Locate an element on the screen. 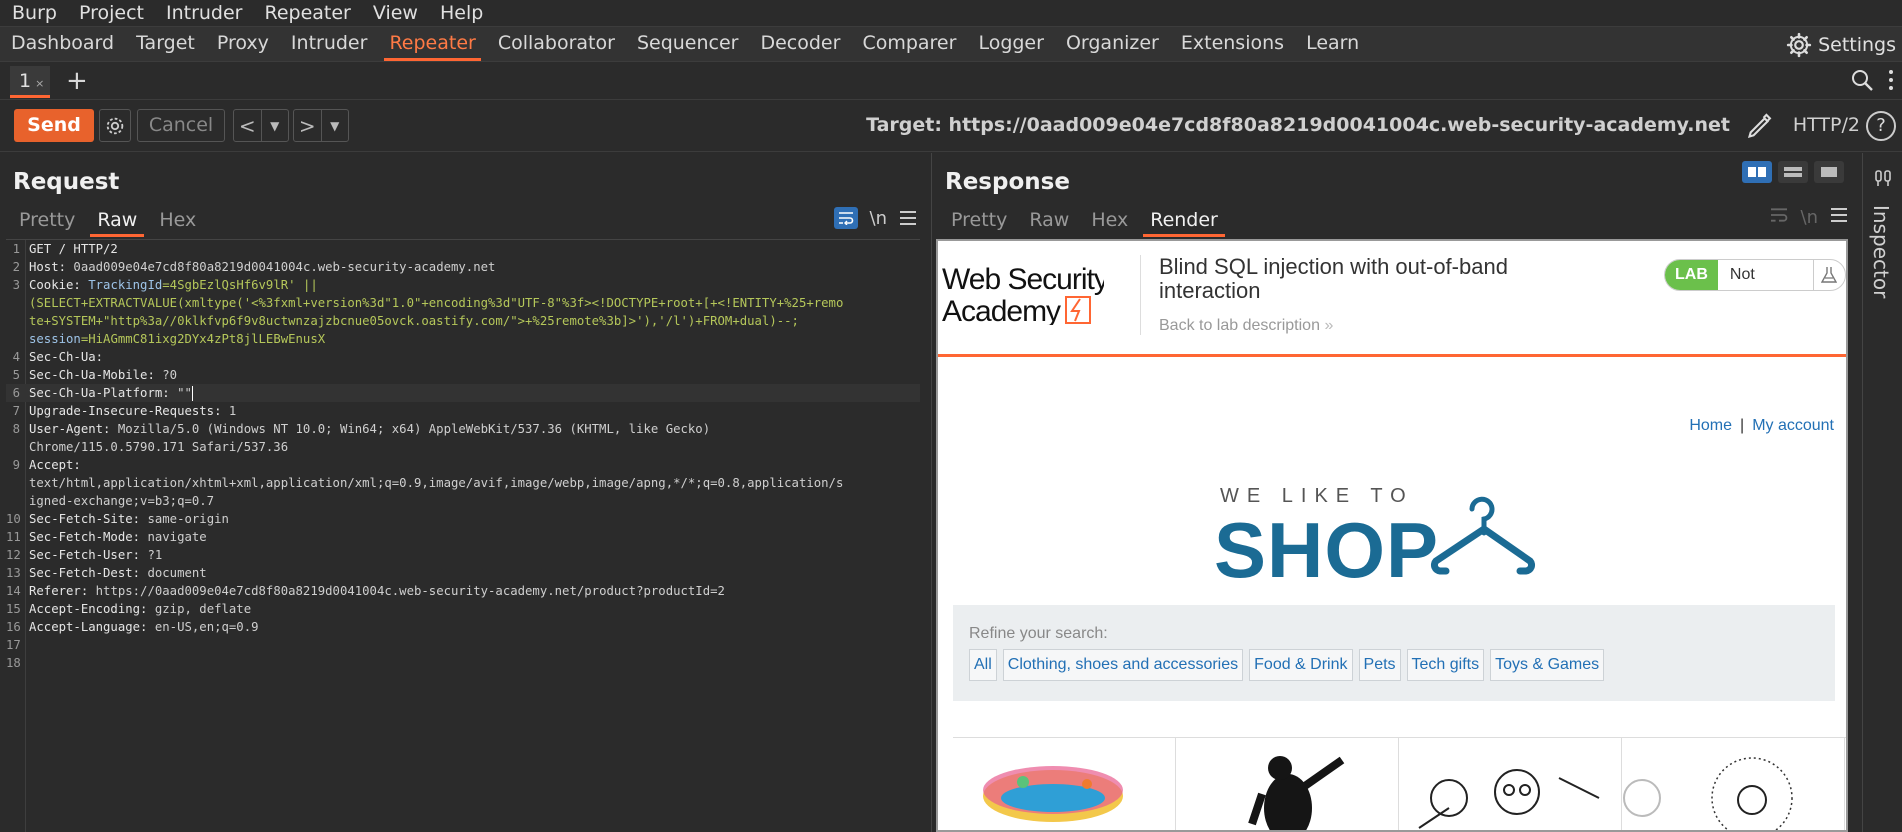 Image resolution: width=1902 pixels, height=832 pixels. product-image-silhouette is located at coordinates (1287, 784).